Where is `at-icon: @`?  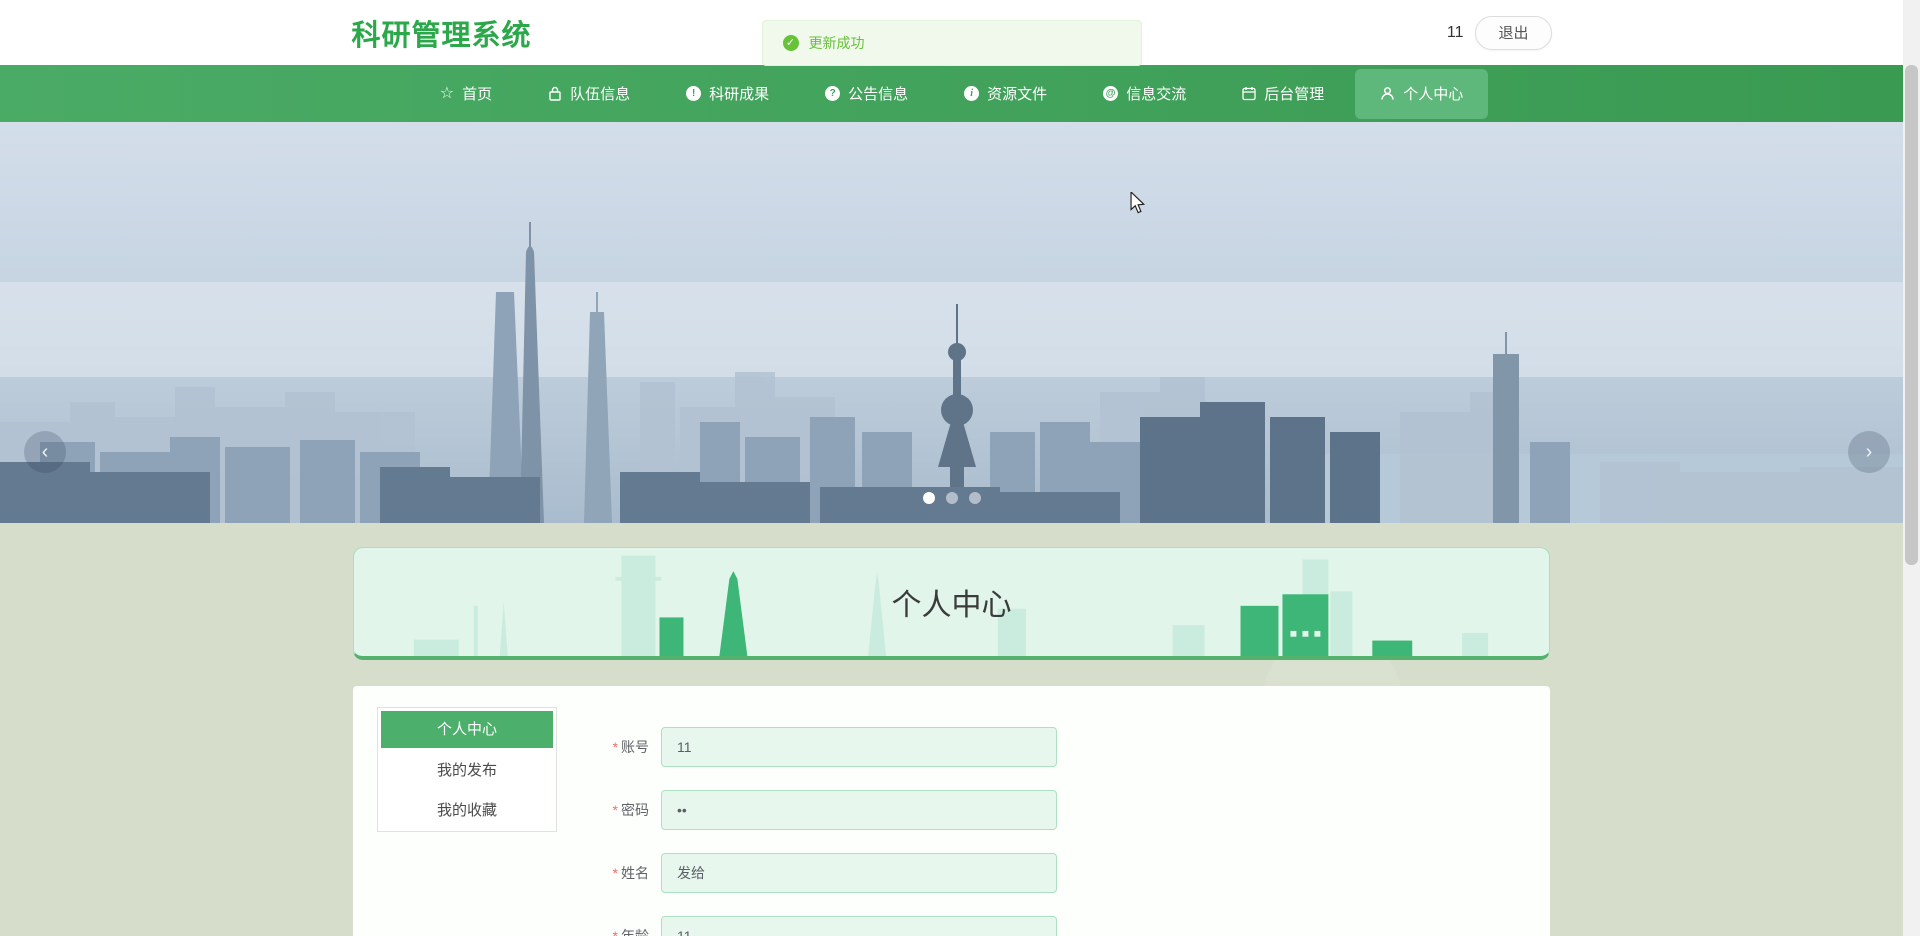 at-icon: @ is located at coordinates (1111, 93).